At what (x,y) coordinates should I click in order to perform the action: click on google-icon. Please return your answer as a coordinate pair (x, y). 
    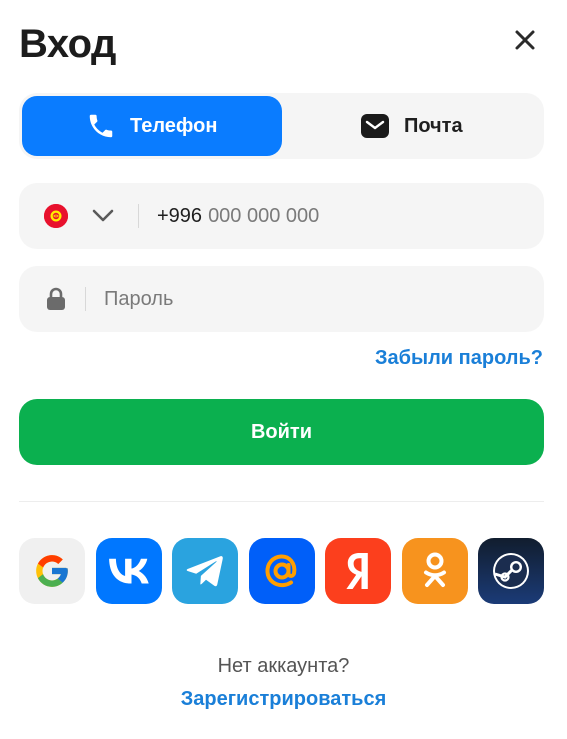
    Looking at the image, I should click on (52, 571).